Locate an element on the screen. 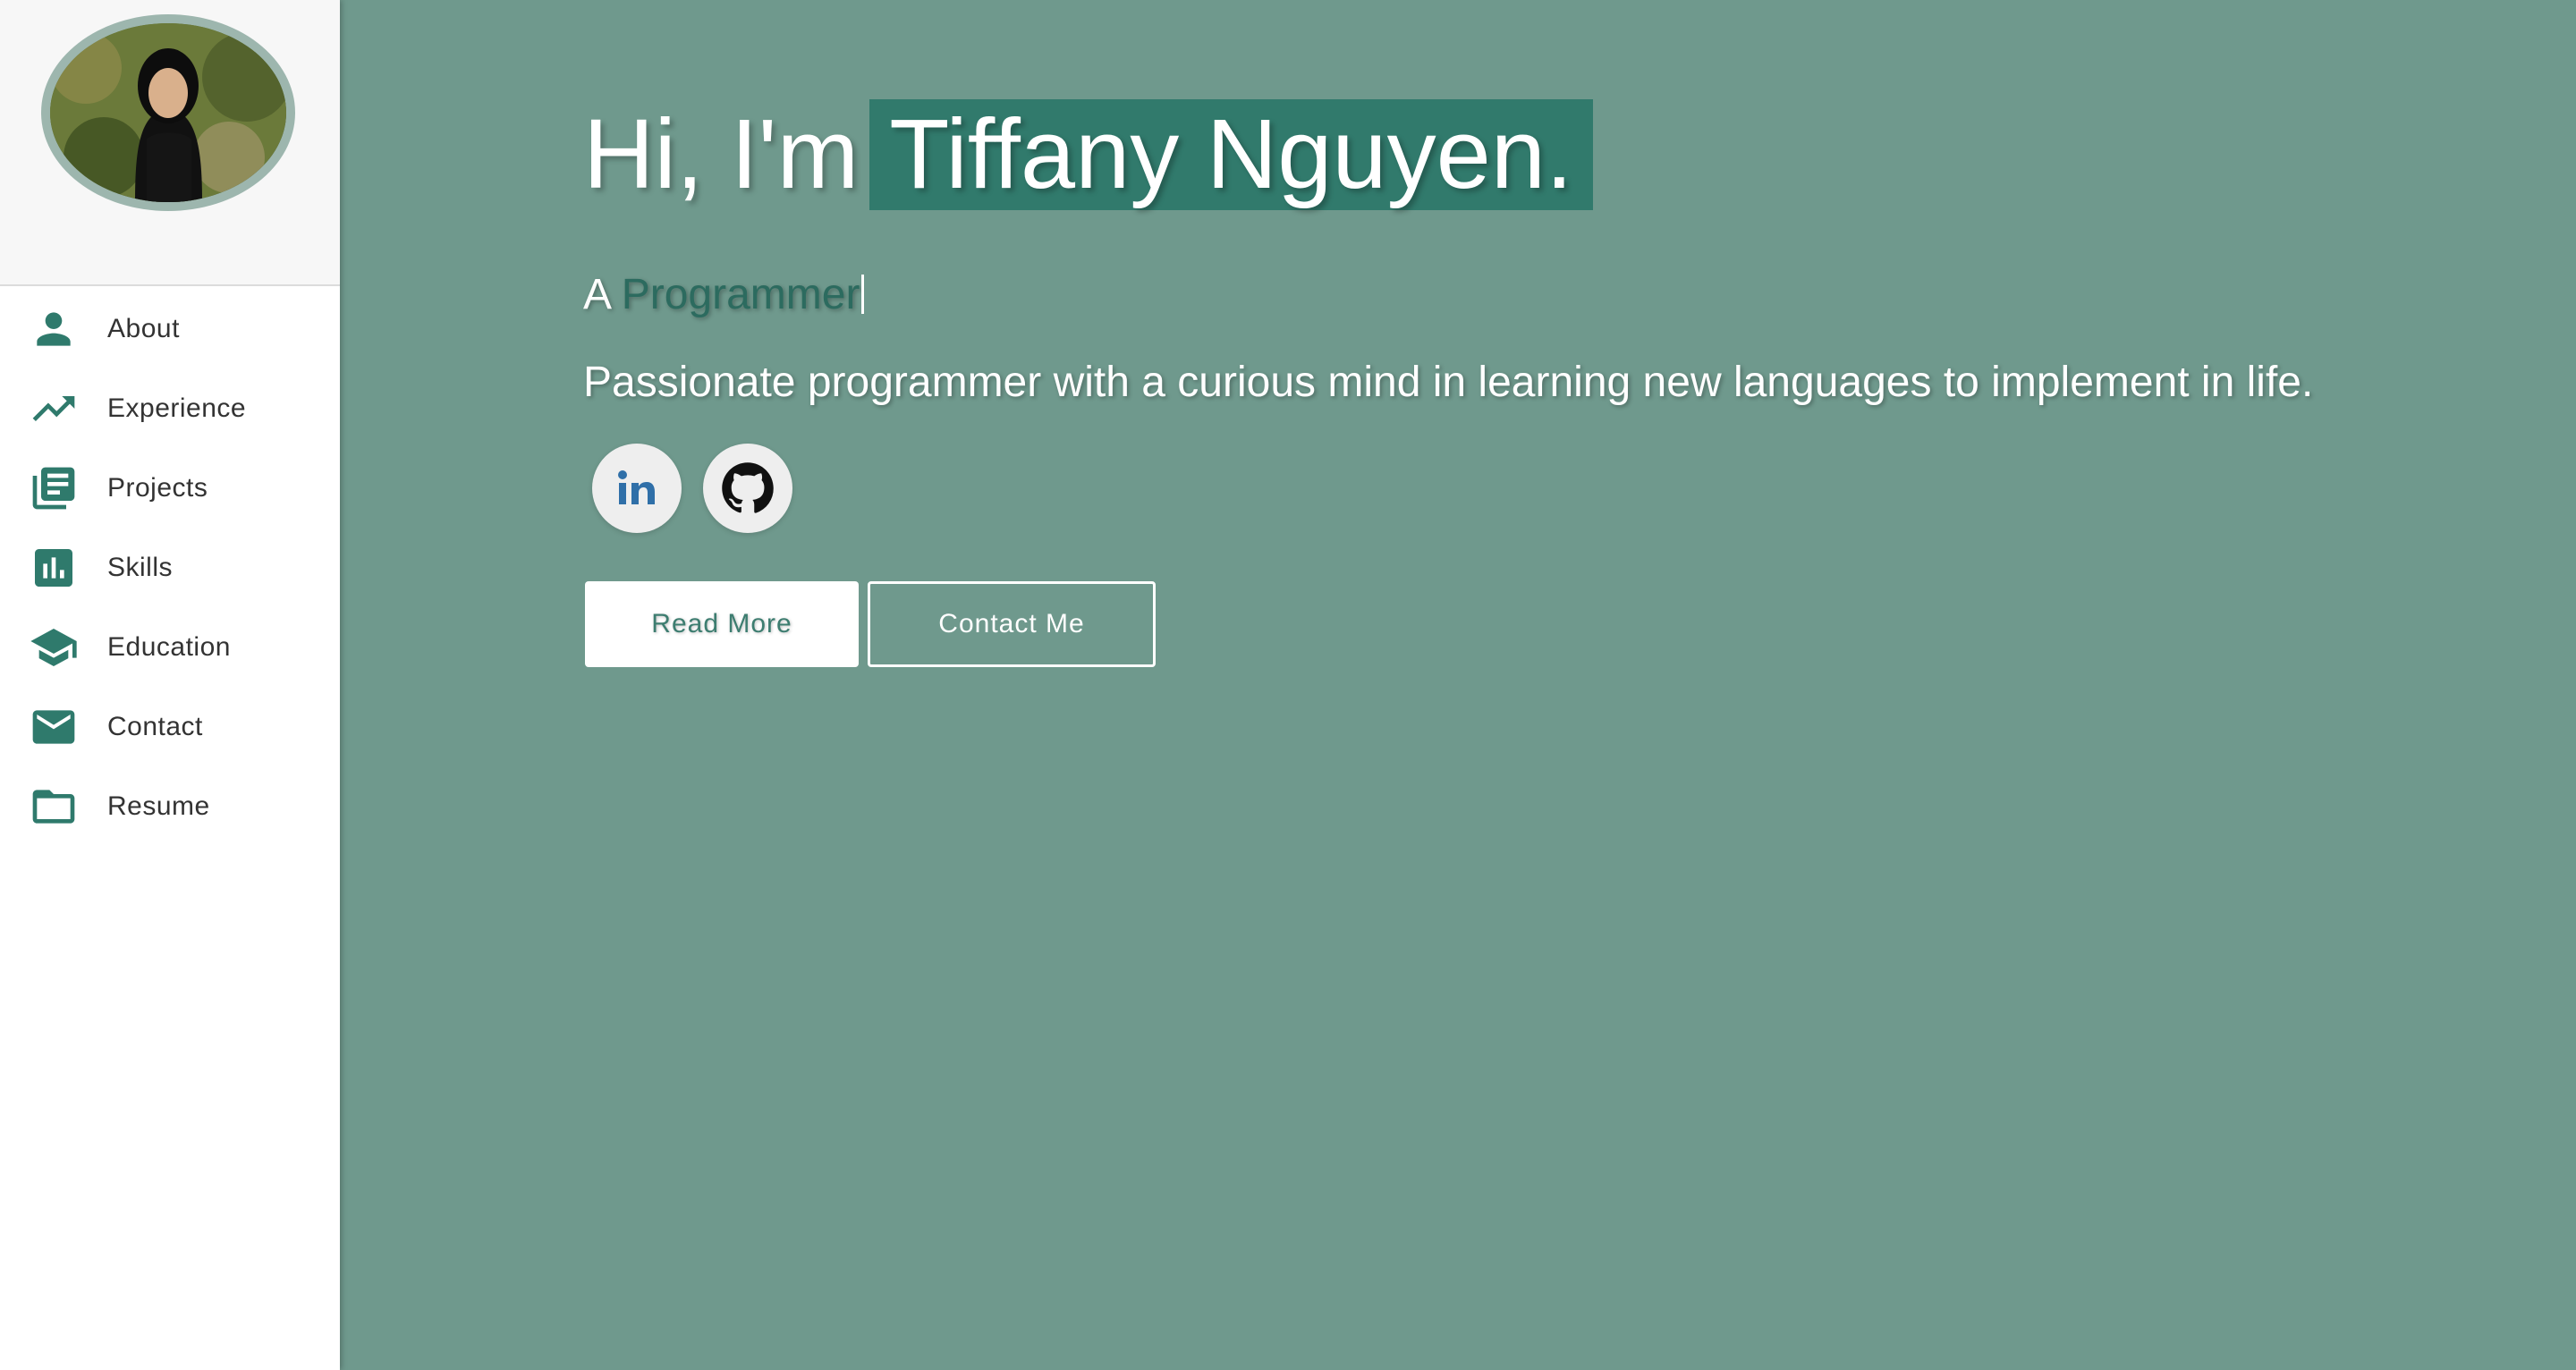  sidebar-item-label: Experience is located at coordinates (177, 408).